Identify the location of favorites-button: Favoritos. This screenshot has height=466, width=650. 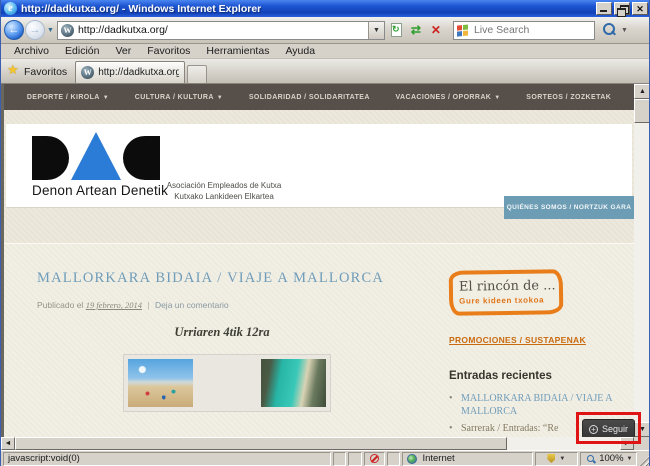
(38, 72).